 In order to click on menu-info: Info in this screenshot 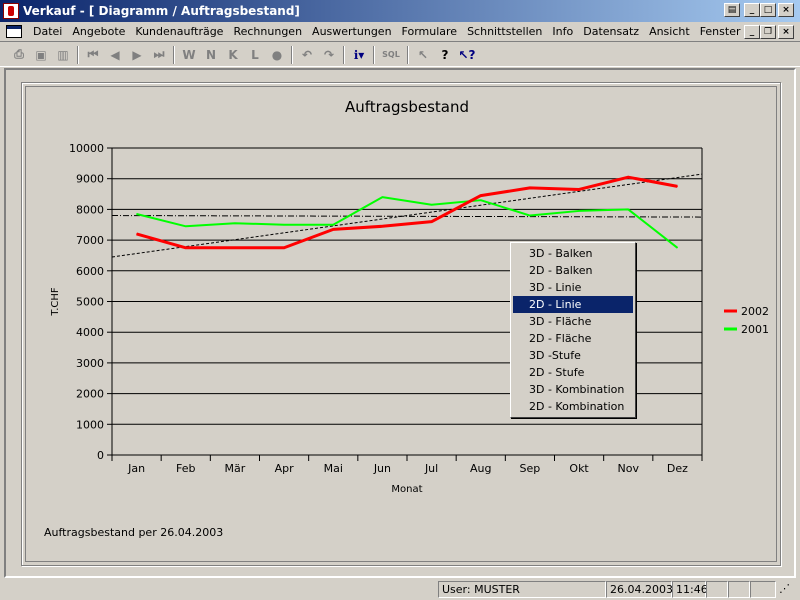, I will do `click(562, 31)`.